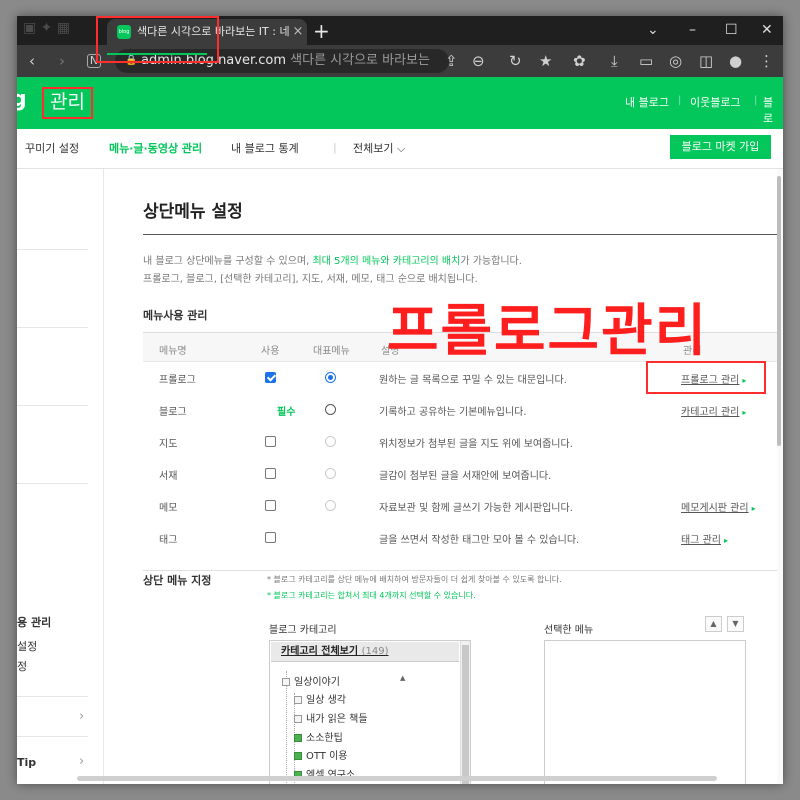 Image resolution: width=800 pixels, height=800 pixels. What do you see at coordinates (52, 148) in the screenshot?
I see `tab-decorate: 꾸미기 설정` at bounding box center [52, 148].